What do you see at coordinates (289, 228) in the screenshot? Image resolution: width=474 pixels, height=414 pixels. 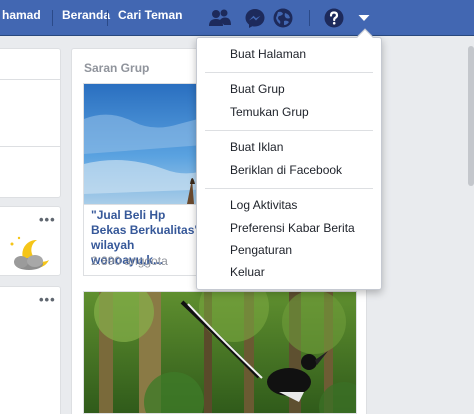 I see `menu-item-news-feed-preferences: Preferensi Kabar Berita` at bounding box center [289, 228].